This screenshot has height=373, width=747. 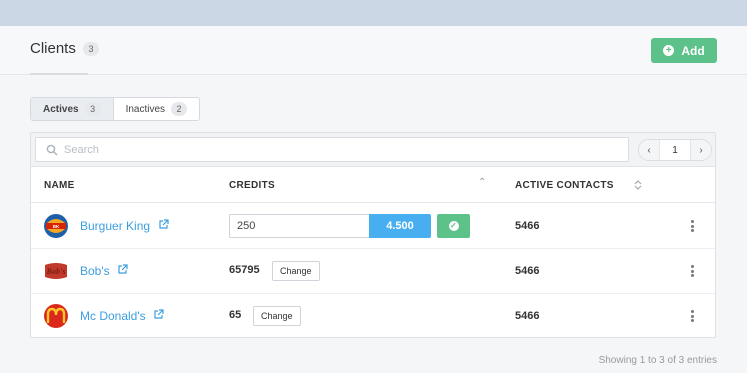 I want to click on search-input, so click(x=344, y=149).